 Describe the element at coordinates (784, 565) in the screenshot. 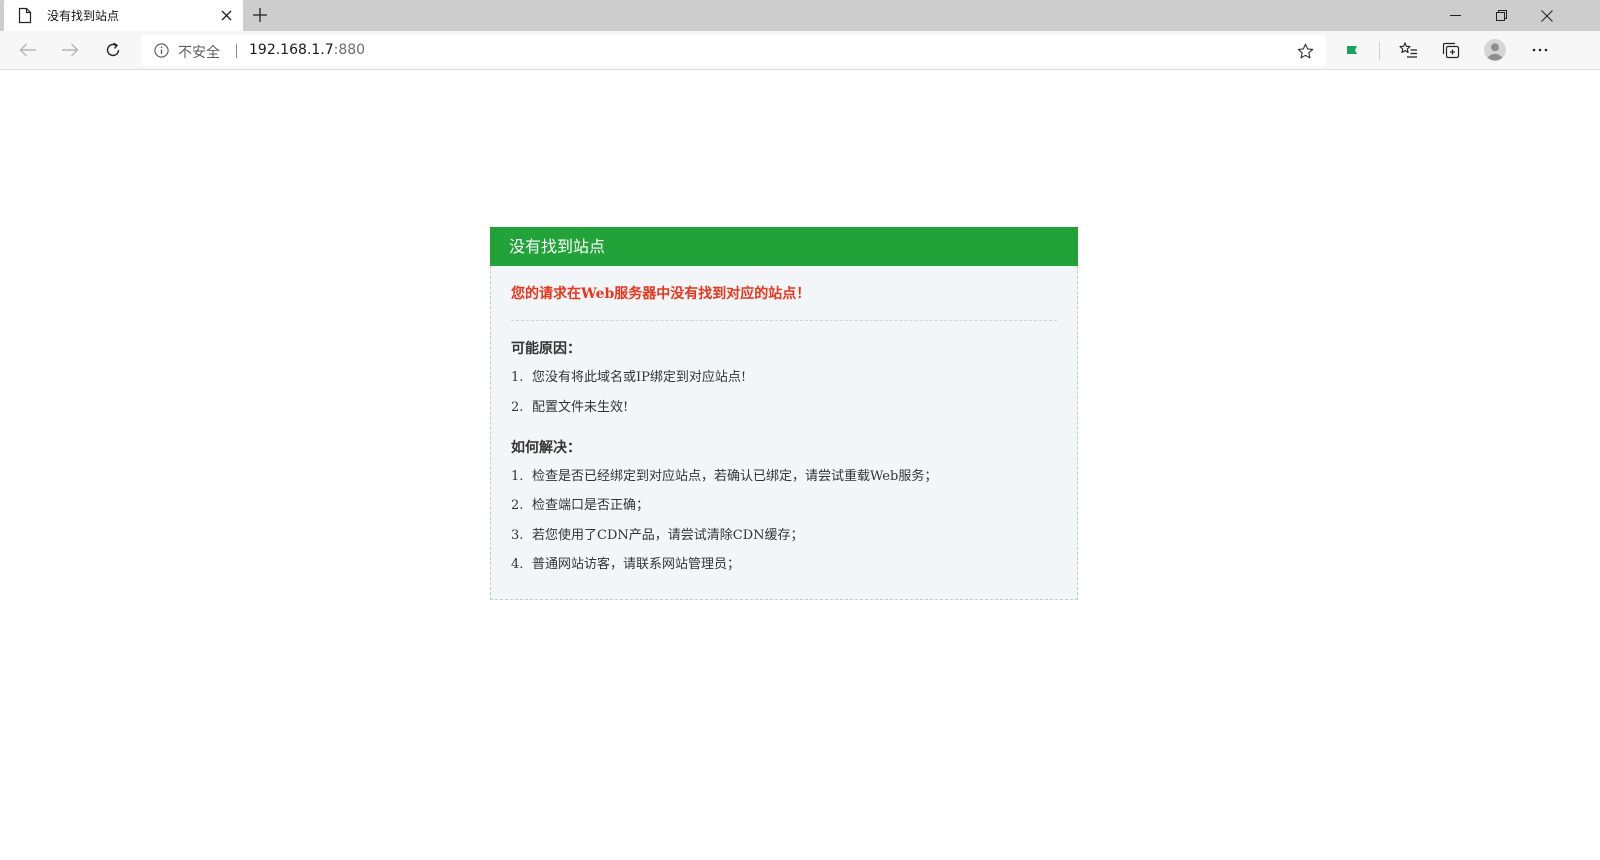

I see `list-item: 4. 普通网站访客，请联系网站管理员；` at that location.